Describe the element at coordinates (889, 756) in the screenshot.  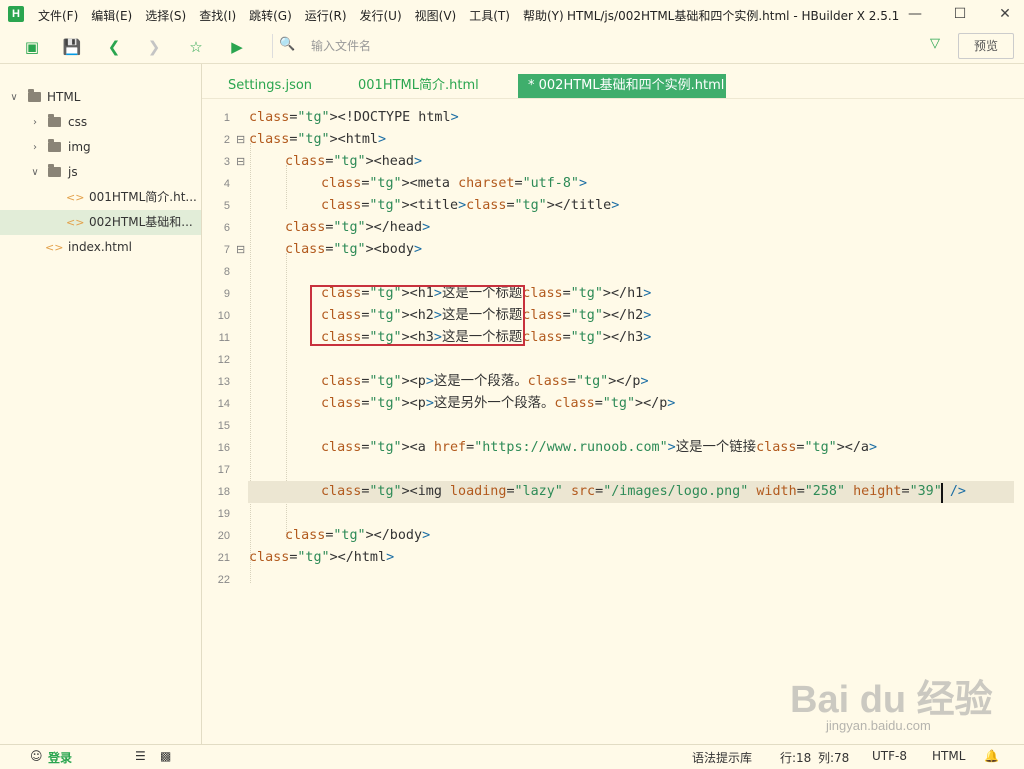
I see `encoding-selector: UTF-8` at that location.